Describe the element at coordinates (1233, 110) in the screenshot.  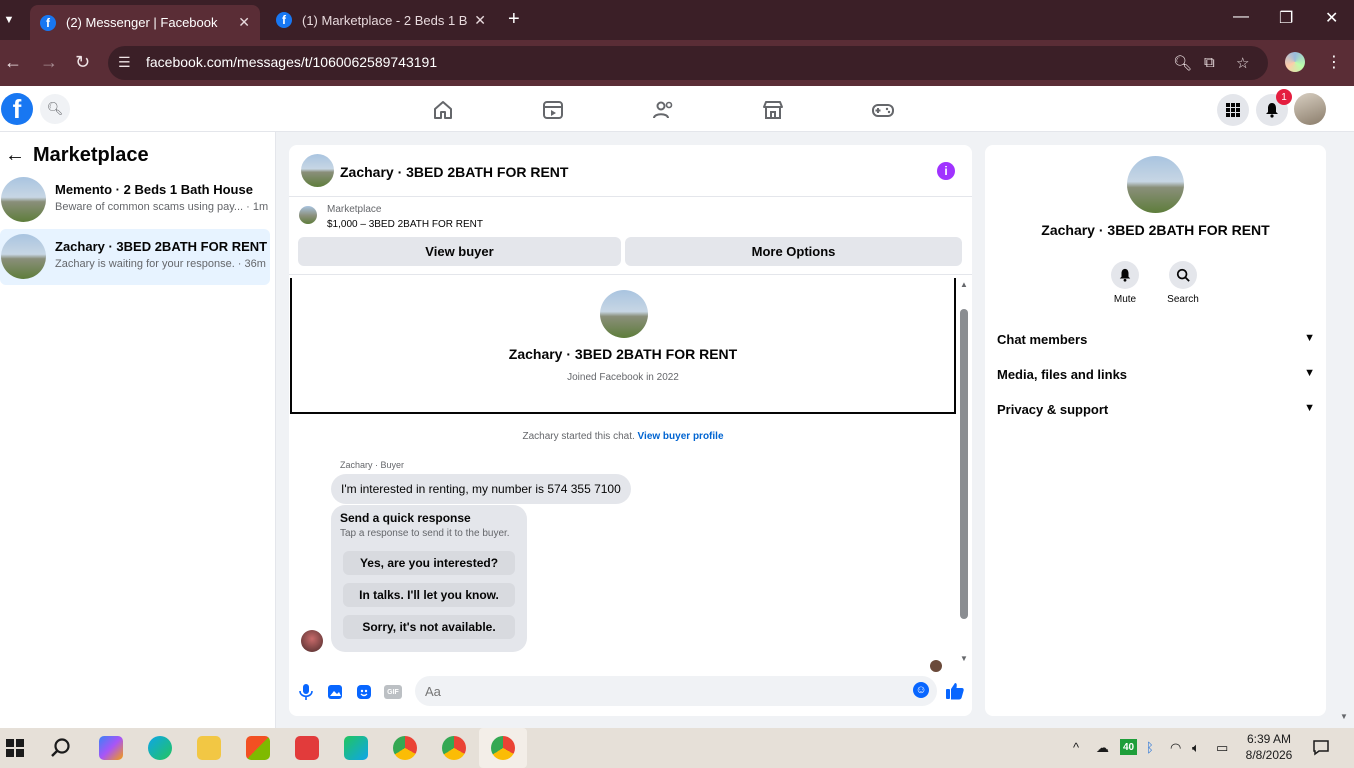
I see `menu-grid-icon` at that location.